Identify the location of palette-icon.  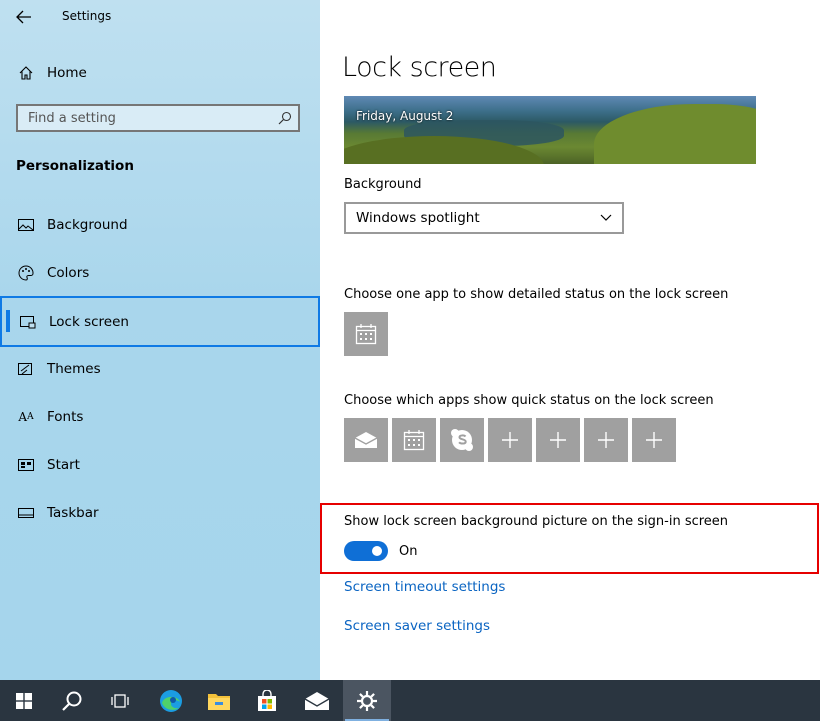
(26, 273).